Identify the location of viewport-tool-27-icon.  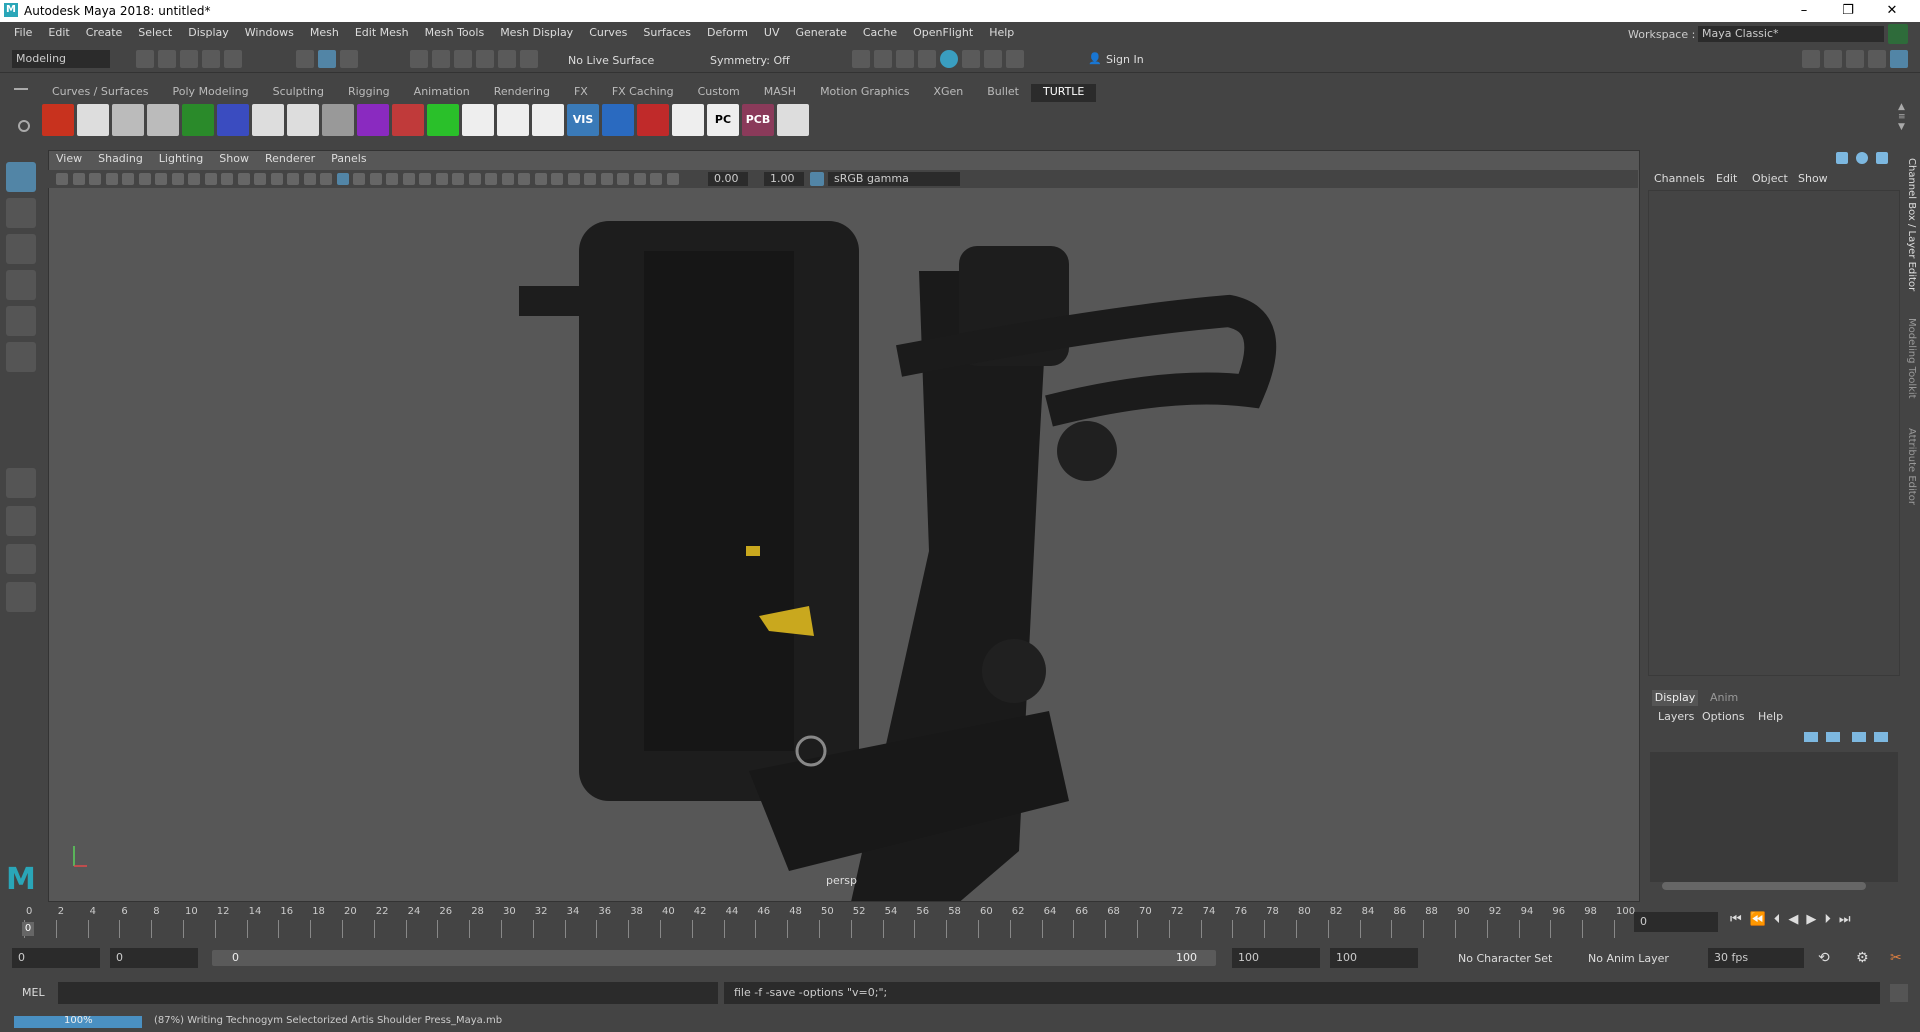
(491, 179).